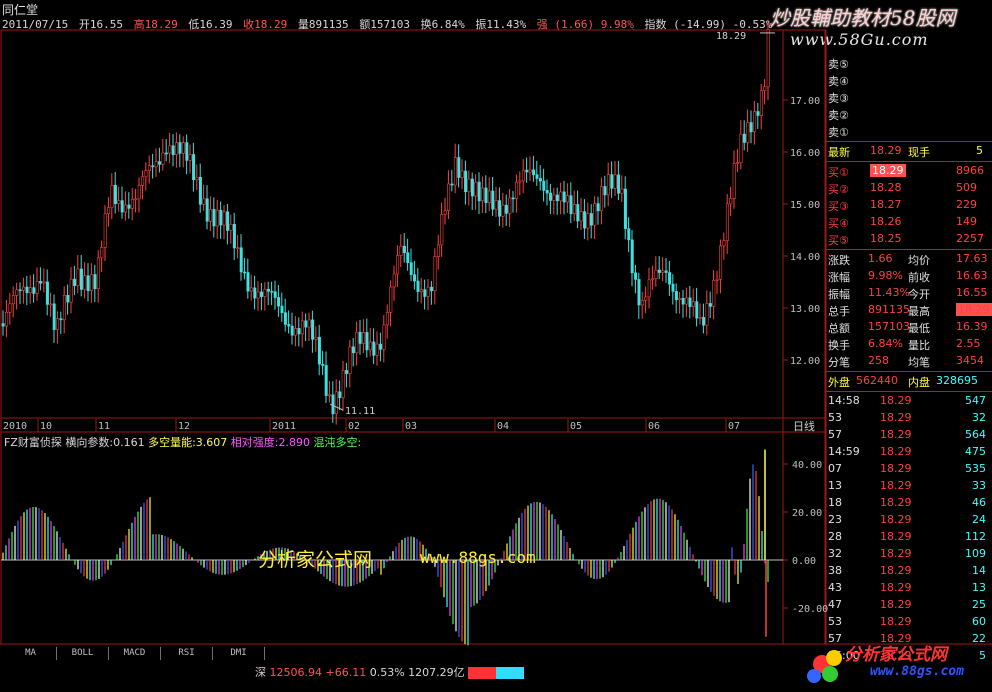  Describe the element at coordinates (909, 588) in the screenshot. I see `tick-row: 43 18.29 13` at that location.